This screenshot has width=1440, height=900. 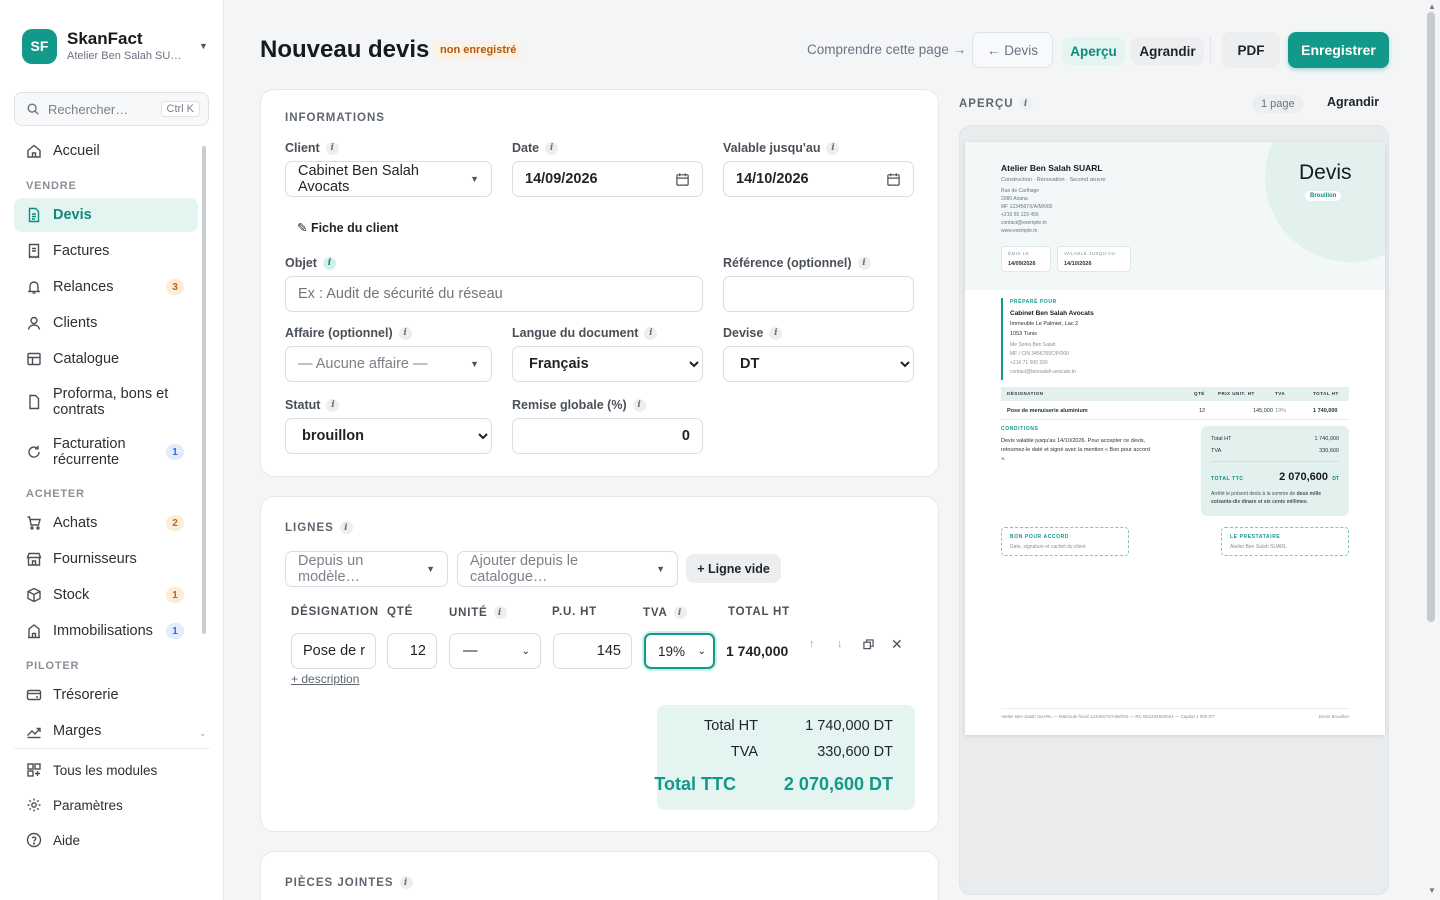 I want to click on sidebar-item-treasury: Trésorerie, so click(x=106, y=695).